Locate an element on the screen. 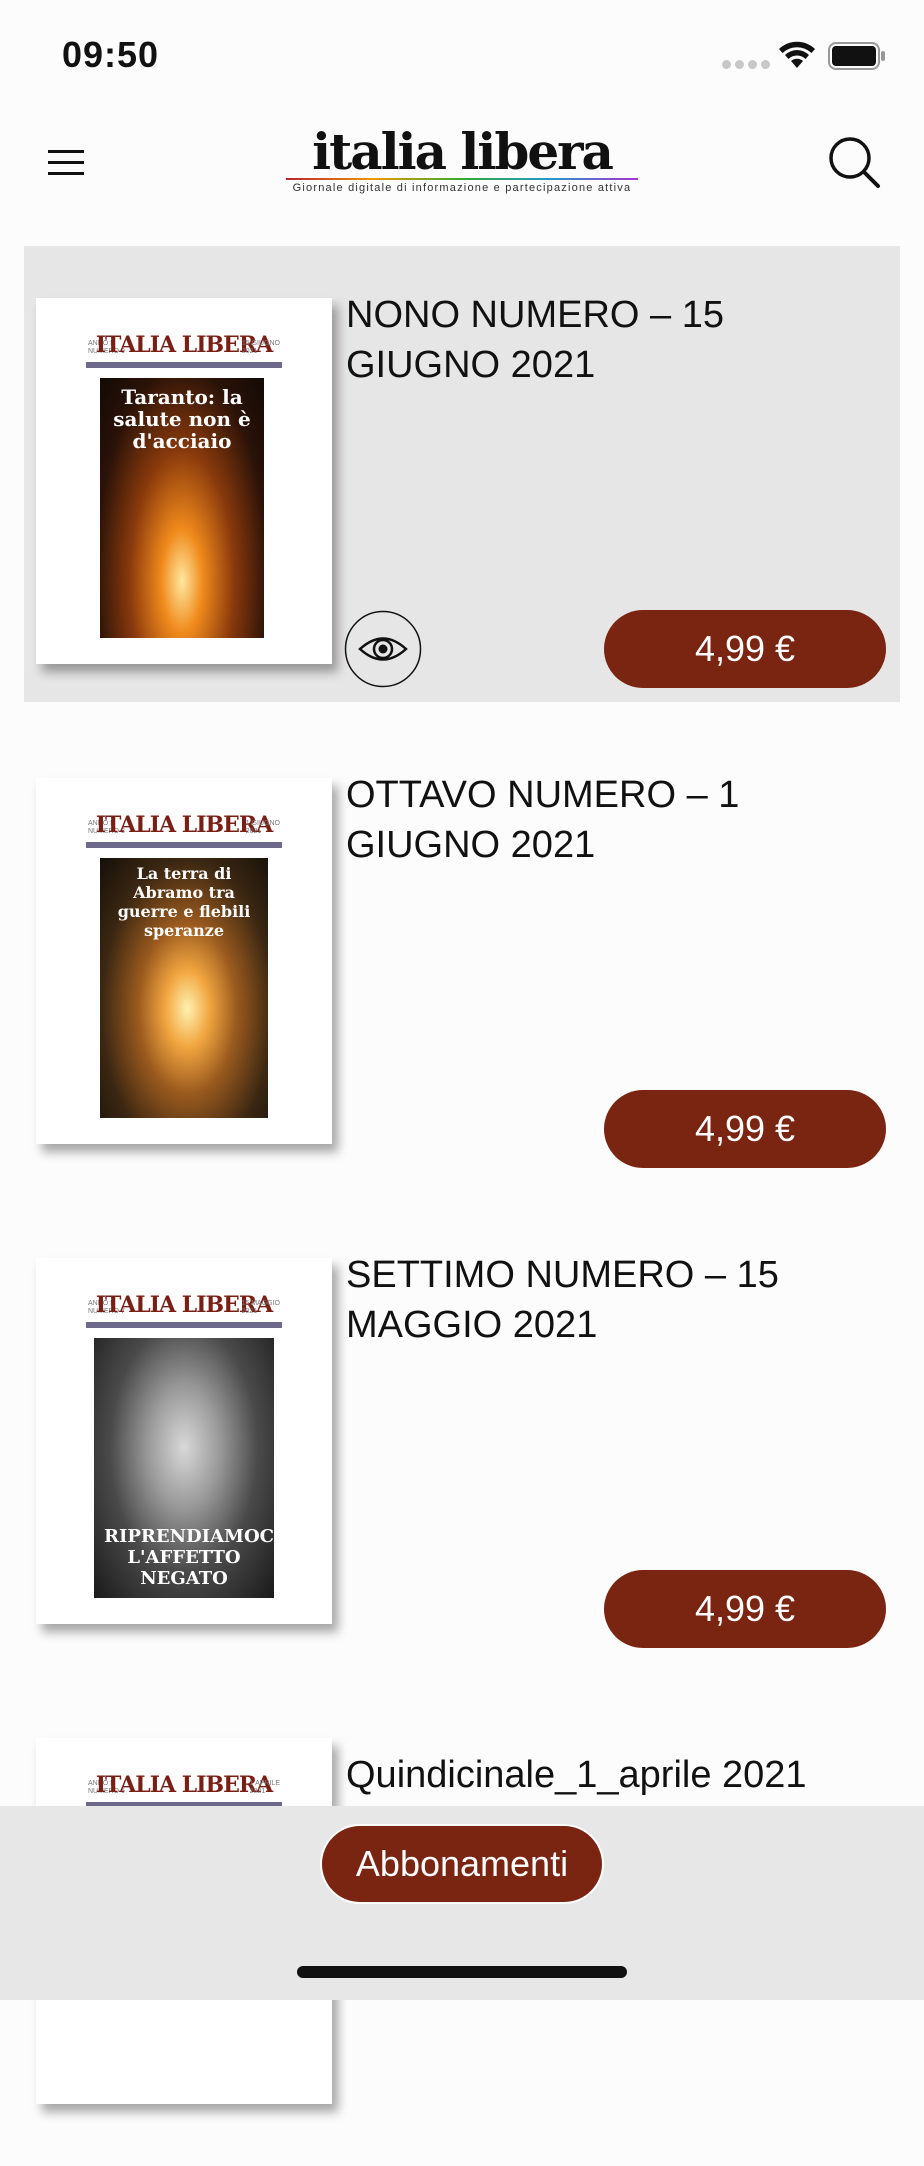 Image resolution: width=924 pixels, height=2166 pixels. subscriptions-button: Abbonamenti is located at coordinates (462, 1864).